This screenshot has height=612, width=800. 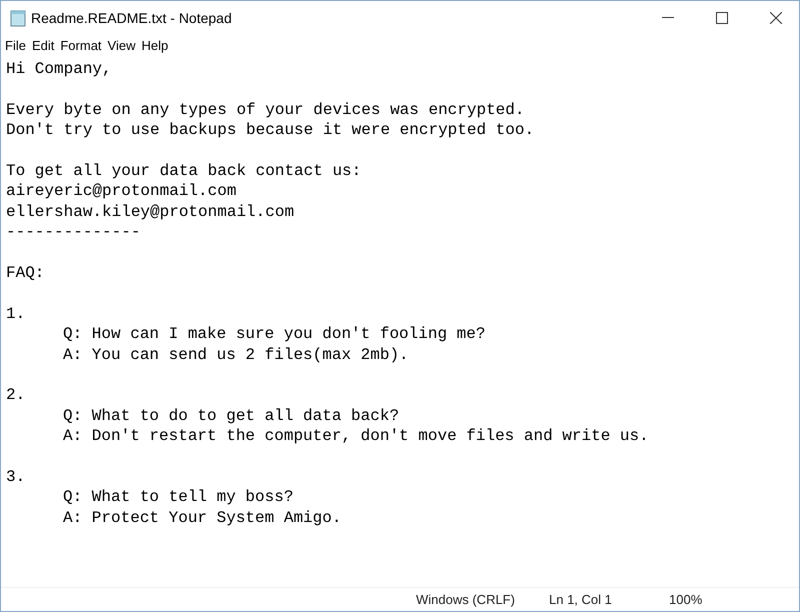 I want to click on menu-item: View, so click(x=122, y=46).